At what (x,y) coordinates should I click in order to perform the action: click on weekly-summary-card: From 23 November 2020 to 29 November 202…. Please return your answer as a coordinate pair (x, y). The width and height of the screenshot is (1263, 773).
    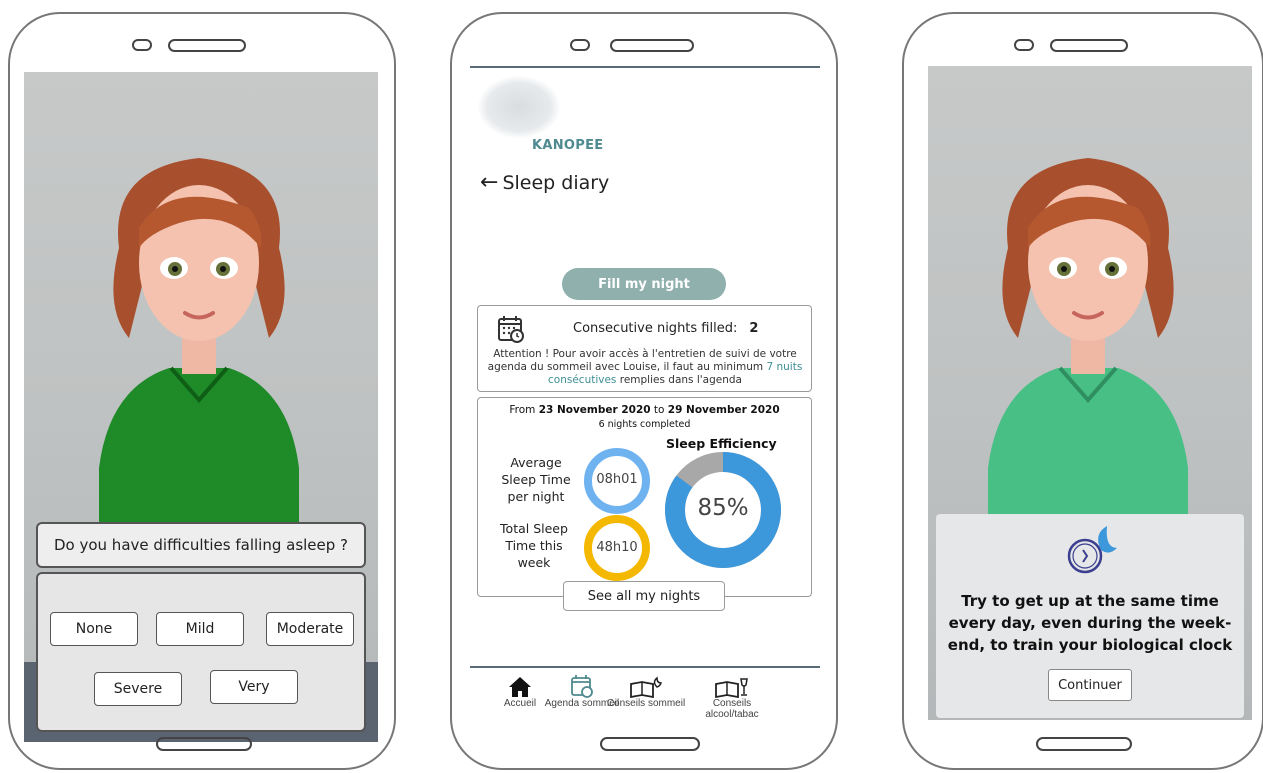
    Looking at the image, I should click on (644, 504).